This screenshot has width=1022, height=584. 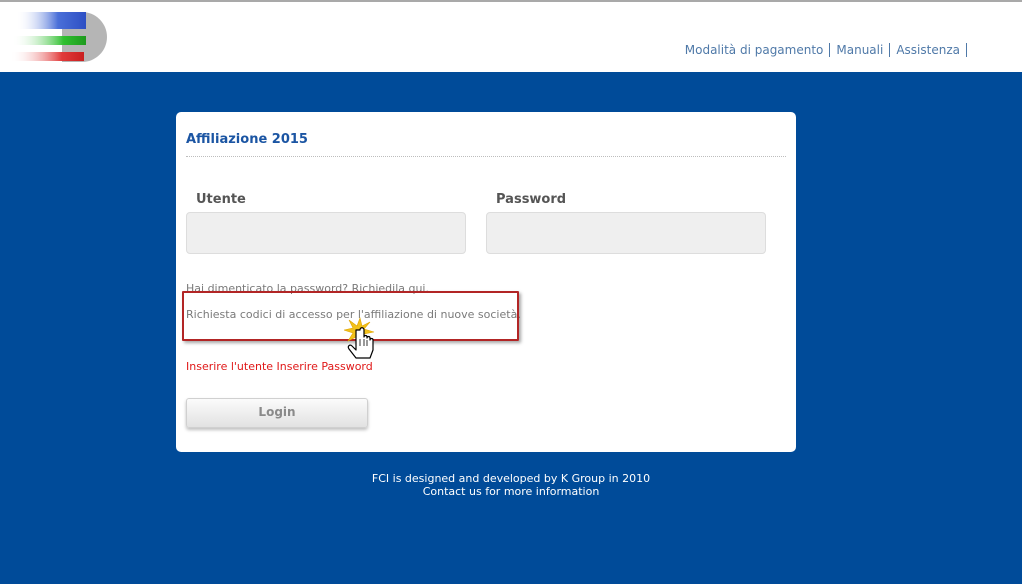 I want to click on nav-payment-methods: Modalità di pagamento, so click(x=754, y=50).